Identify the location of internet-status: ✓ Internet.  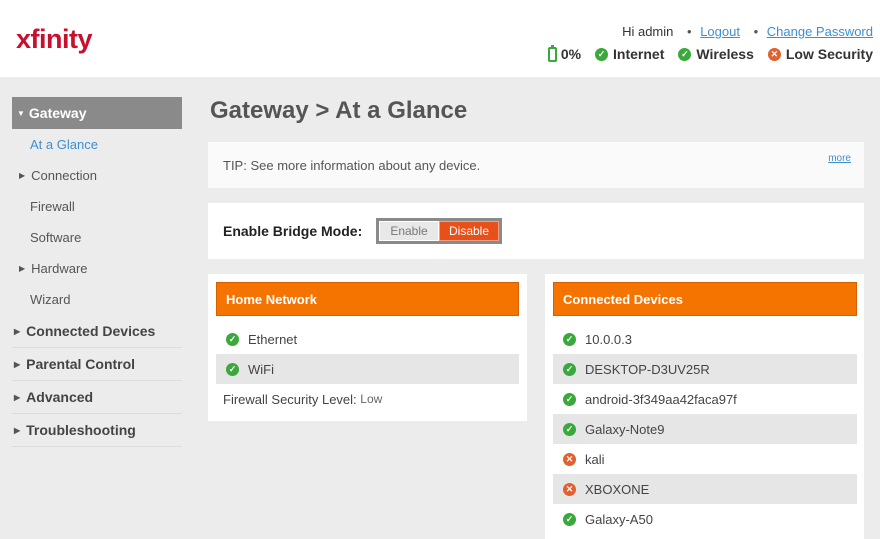
(629, 54).